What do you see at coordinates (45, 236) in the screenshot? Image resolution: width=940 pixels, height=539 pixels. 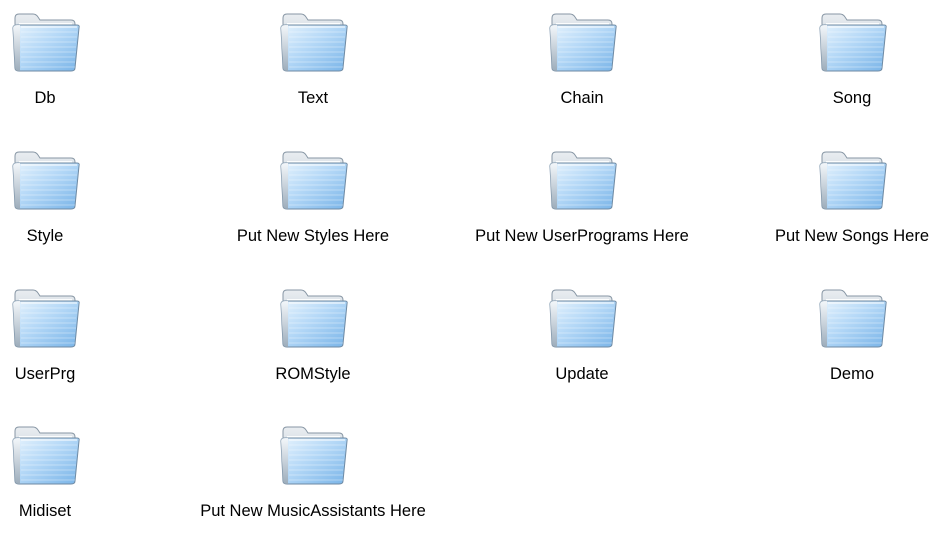 I see `folder-label: Style` at bounding box center [45, 236].